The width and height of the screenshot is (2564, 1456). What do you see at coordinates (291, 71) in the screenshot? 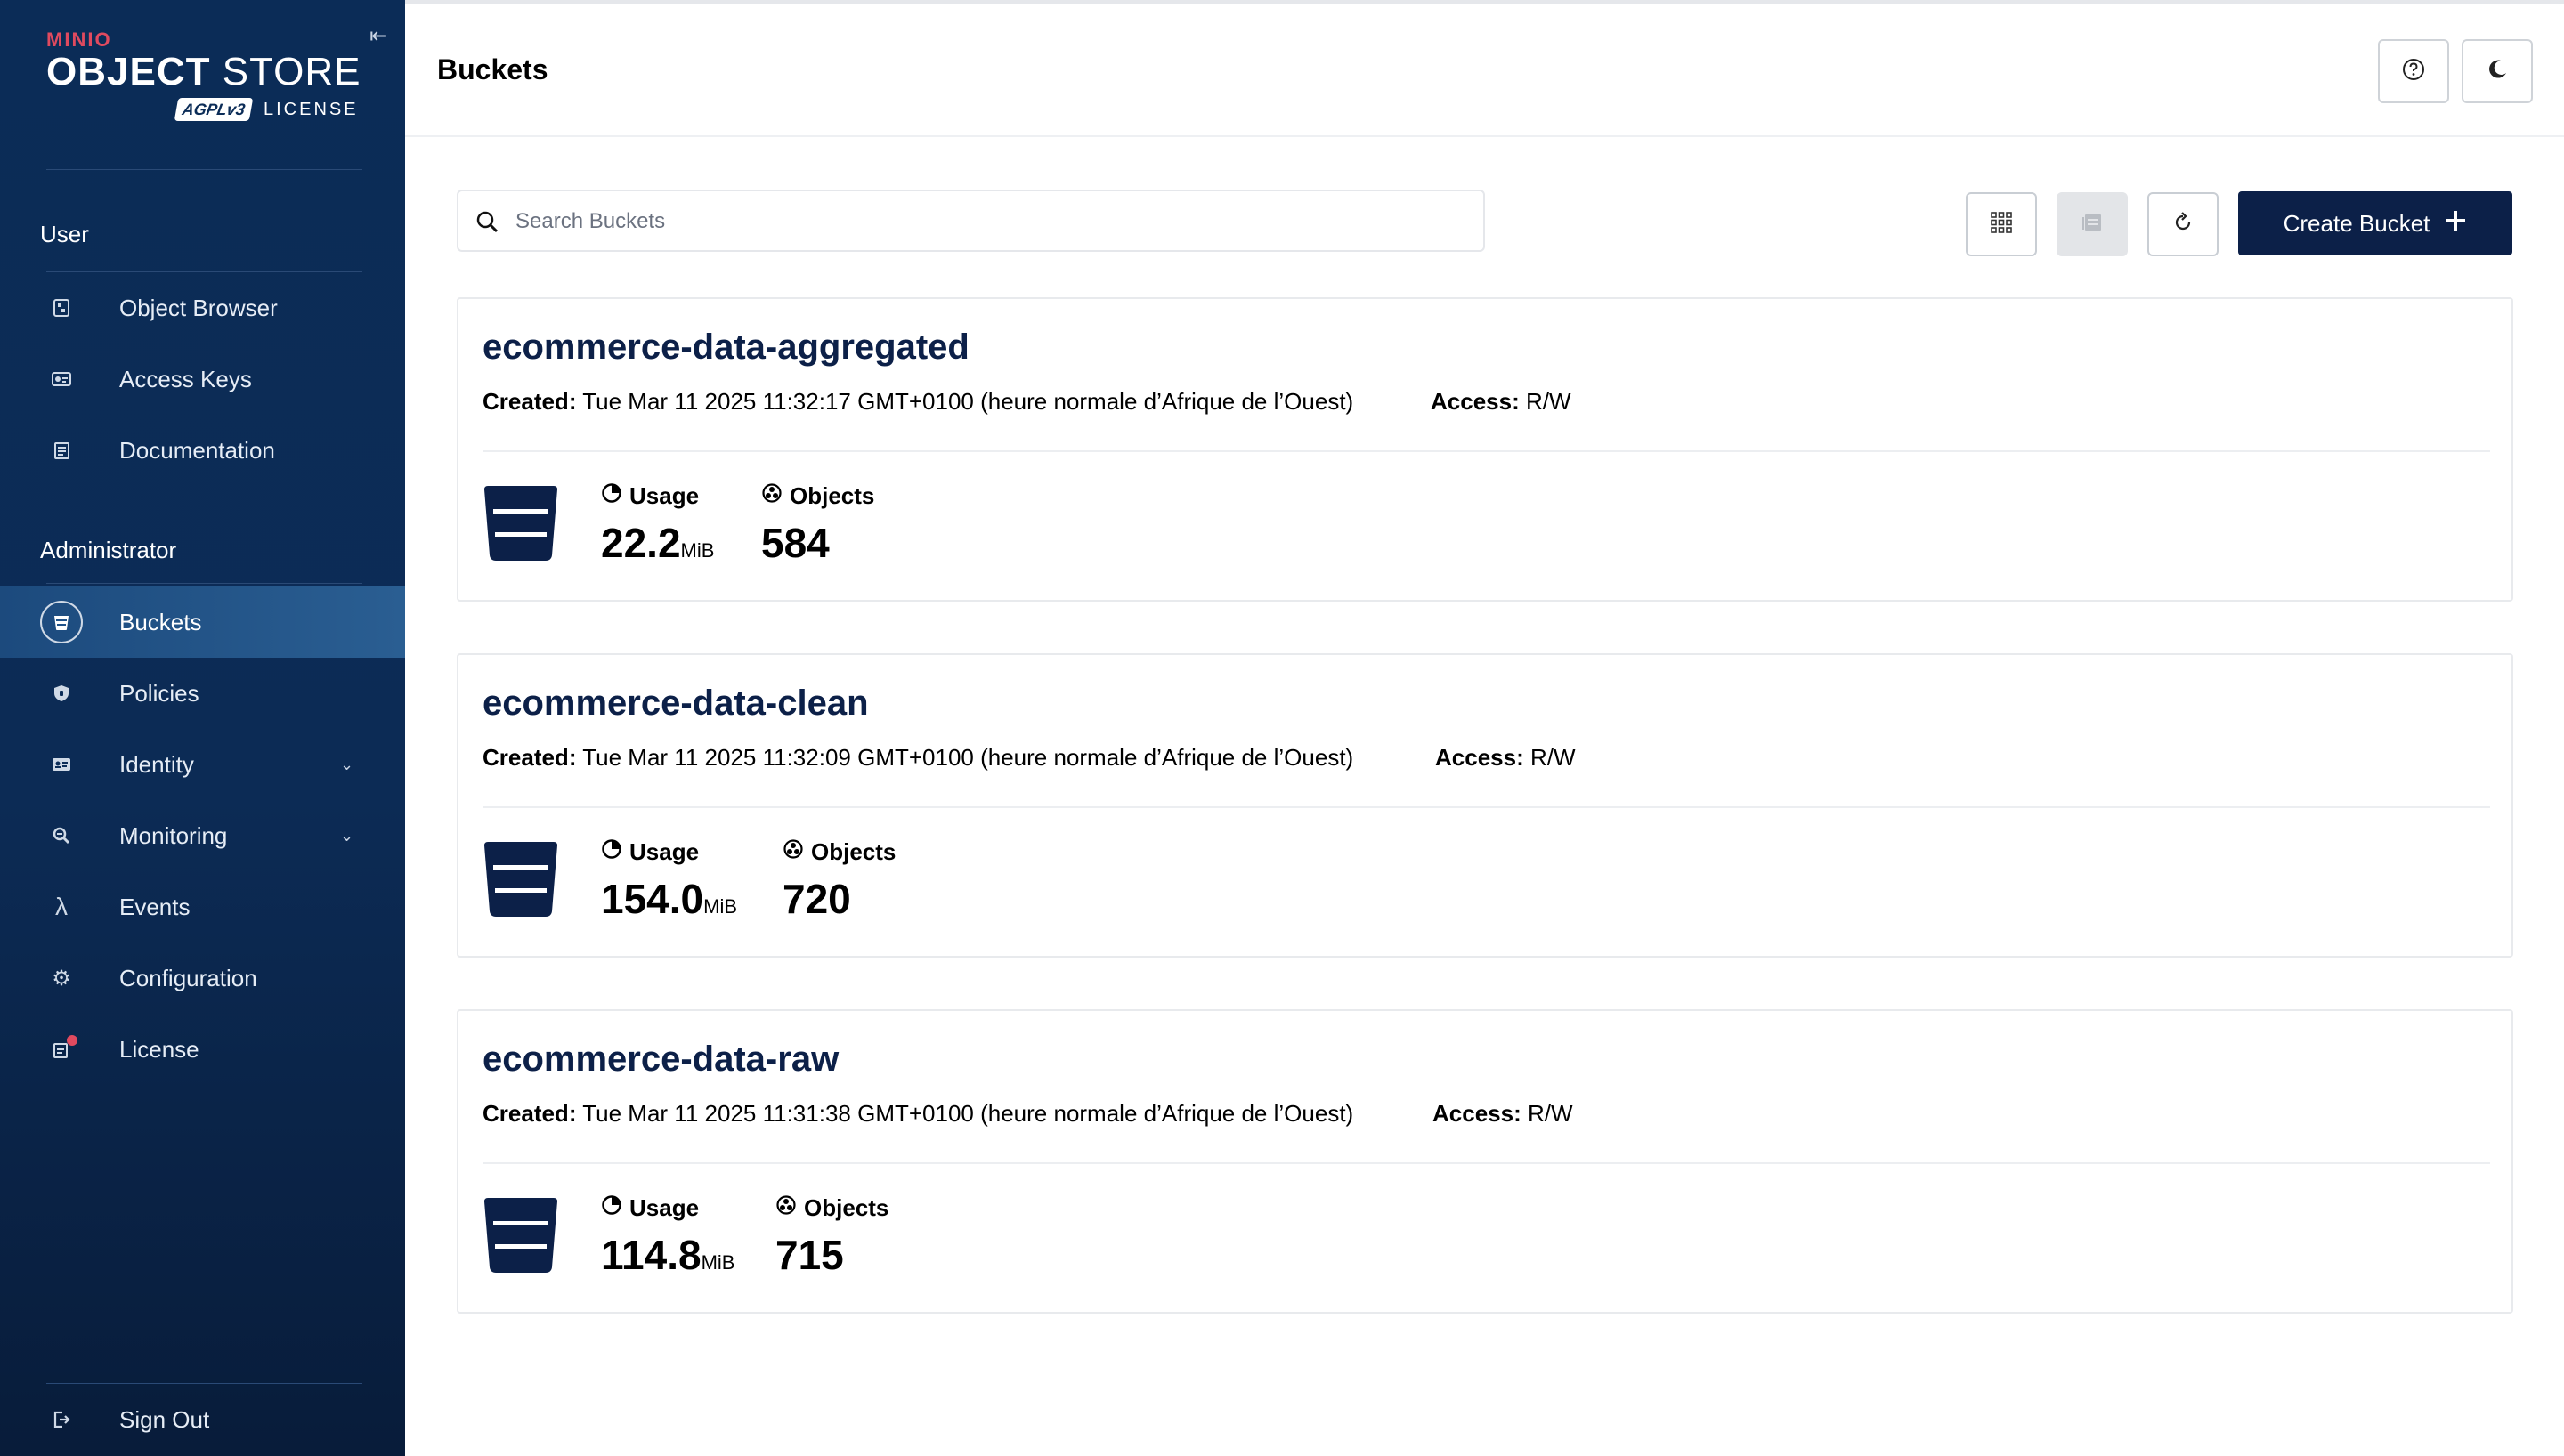
I see `brand-store: STORE` at bounding box center [291, 71].